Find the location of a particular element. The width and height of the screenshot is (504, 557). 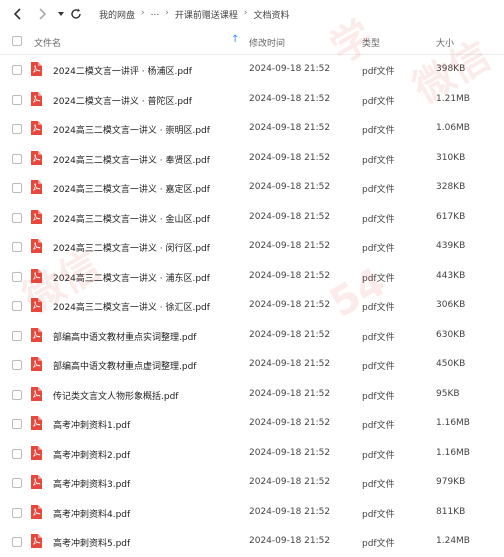

file-name: 高考冲刺资料1.pdf is located at coordinates (91, 424).